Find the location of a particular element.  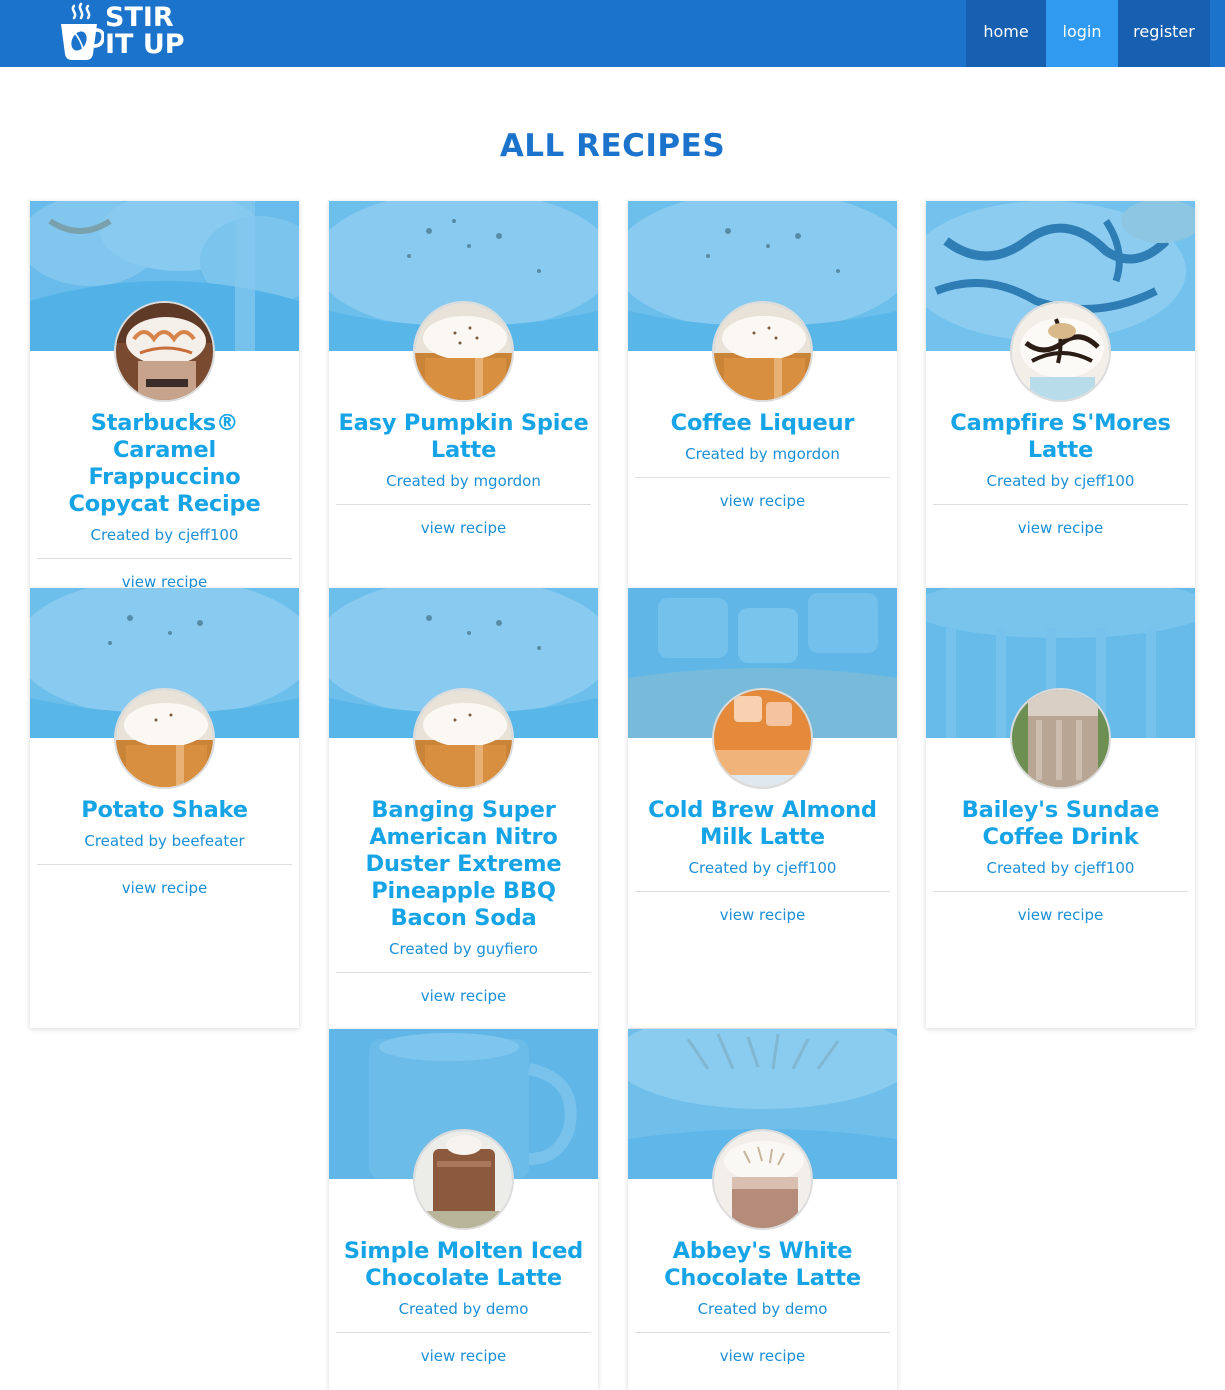

nav-register-link: register is located at coordinates (1164, 33).